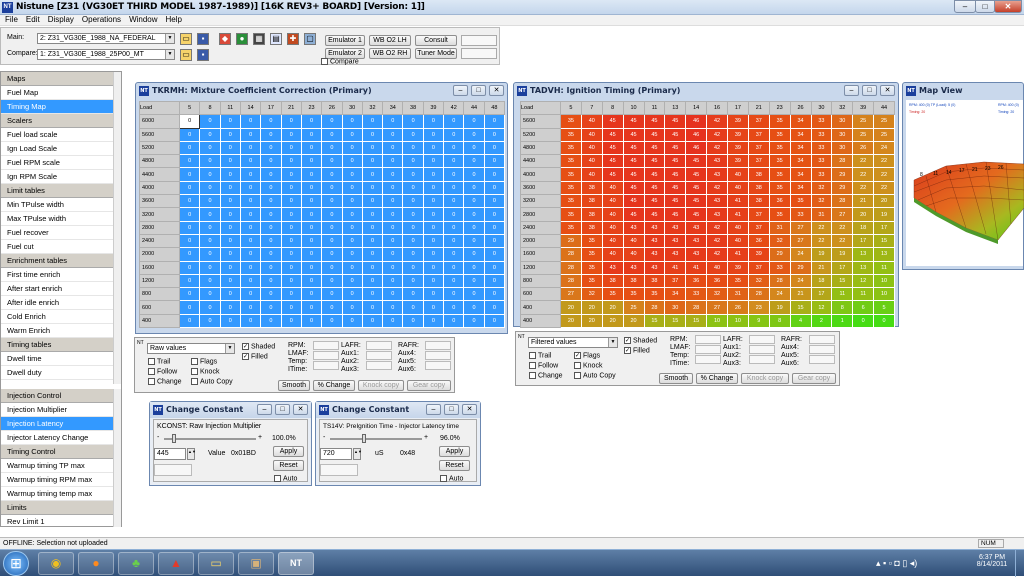 The image size is (1024, 577). Describe the element at coordinates (887, 90) in the screenshot. I see `close-icon: ✕` at that location.